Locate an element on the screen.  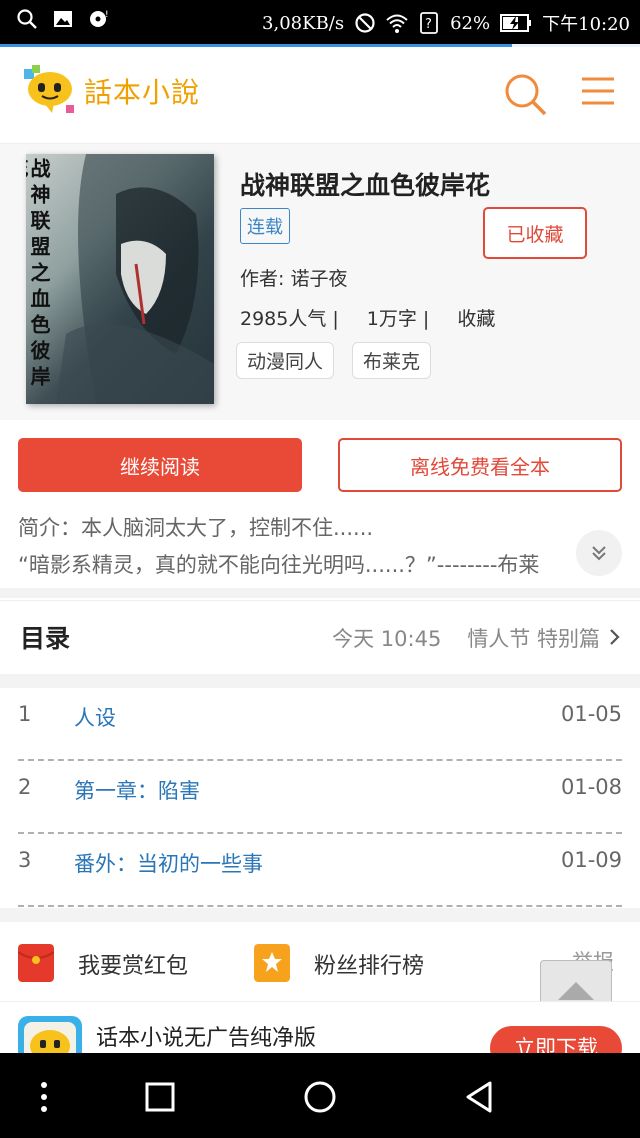
wifi-icon is located at coordinates (397, 23).